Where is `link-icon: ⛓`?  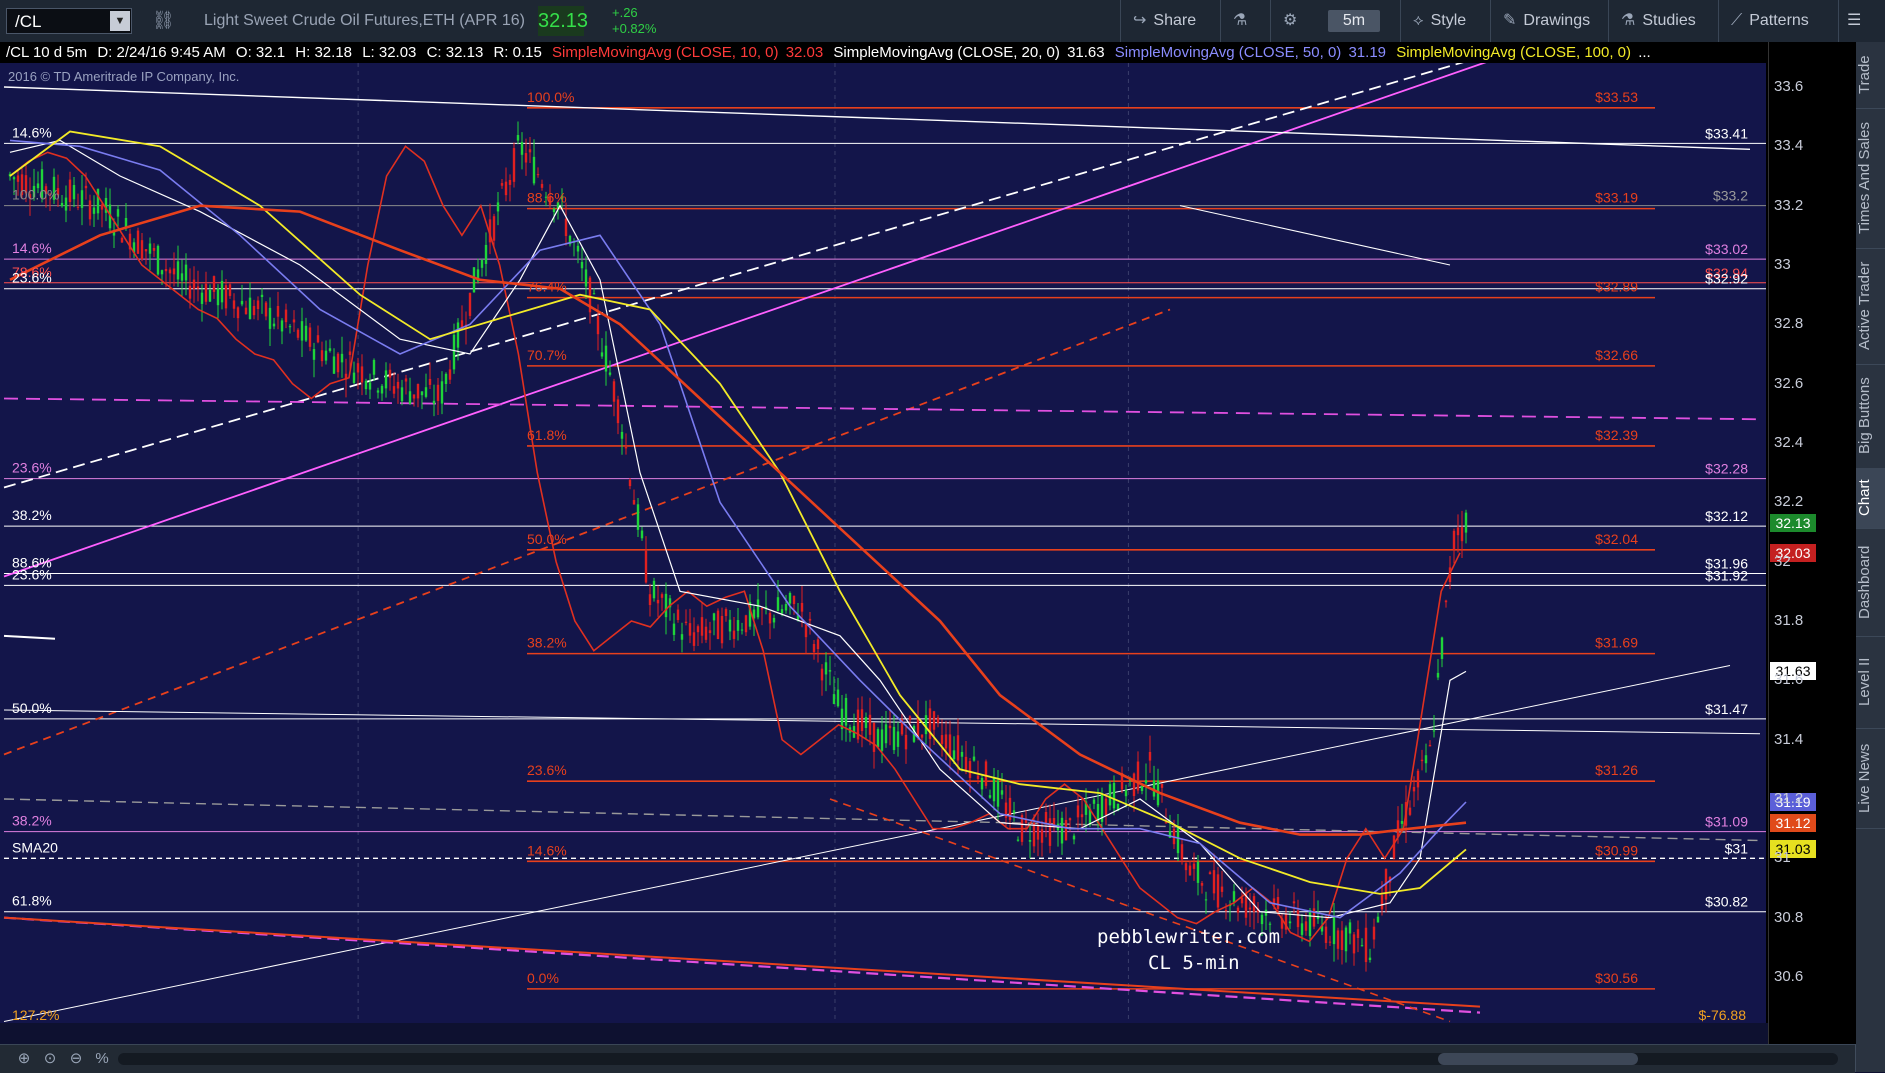 link-icon: ⛓ is located at coordinates (163, 20).